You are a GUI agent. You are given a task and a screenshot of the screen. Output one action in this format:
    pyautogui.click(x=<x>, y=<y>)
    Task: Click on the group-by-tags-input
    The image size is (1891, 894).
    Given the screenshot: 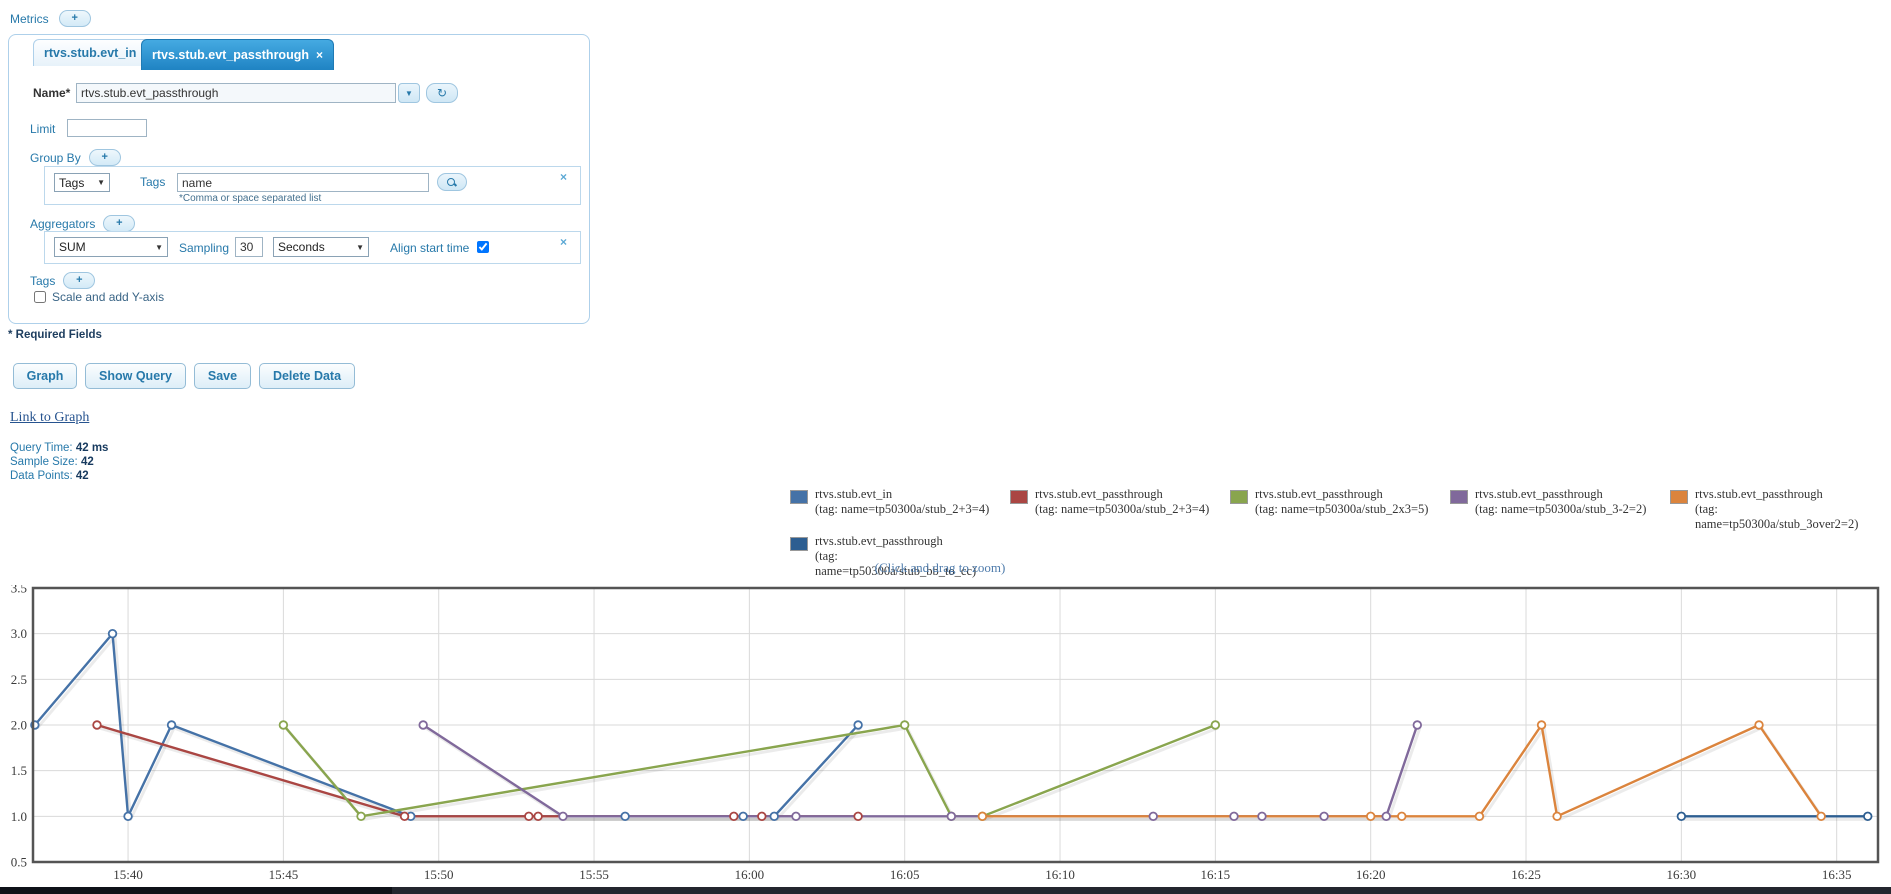 What is the action you would take?
    pyautogui.click(x=303, y=182)
    